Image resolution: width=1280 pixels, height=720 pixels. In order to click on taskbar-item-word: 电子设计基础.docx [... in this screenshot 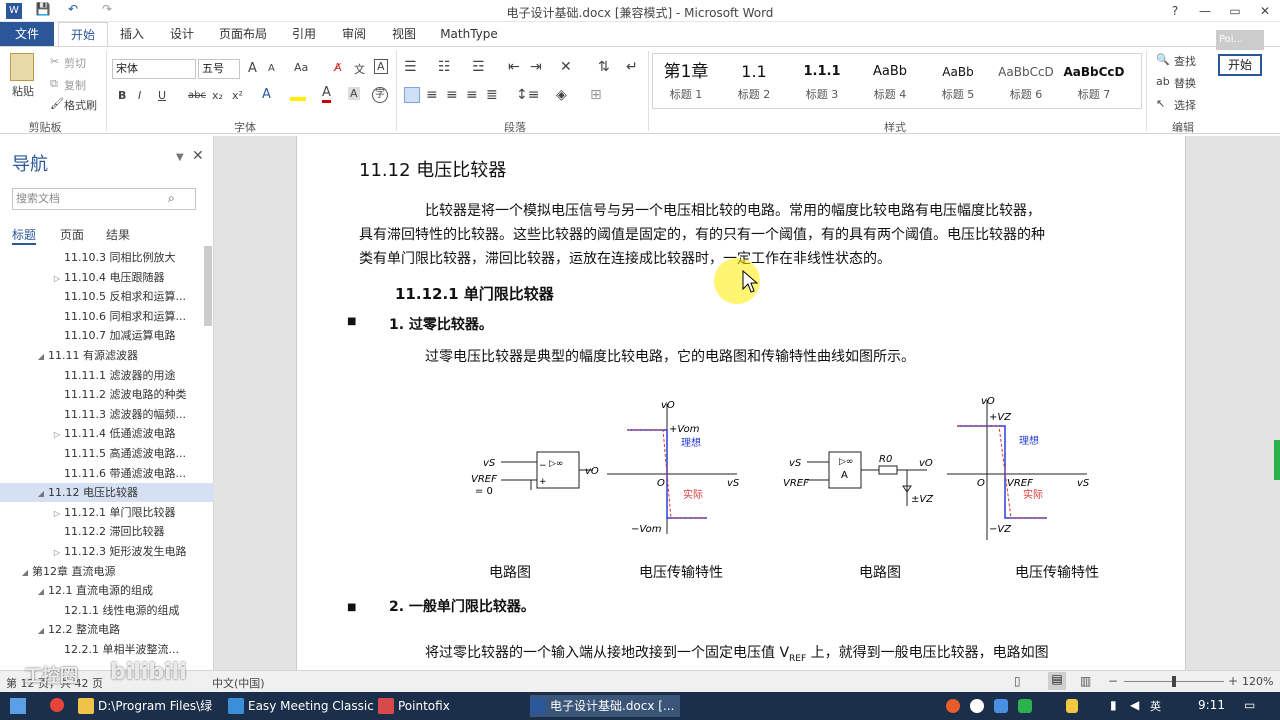, I will do `click(605, 706)`.